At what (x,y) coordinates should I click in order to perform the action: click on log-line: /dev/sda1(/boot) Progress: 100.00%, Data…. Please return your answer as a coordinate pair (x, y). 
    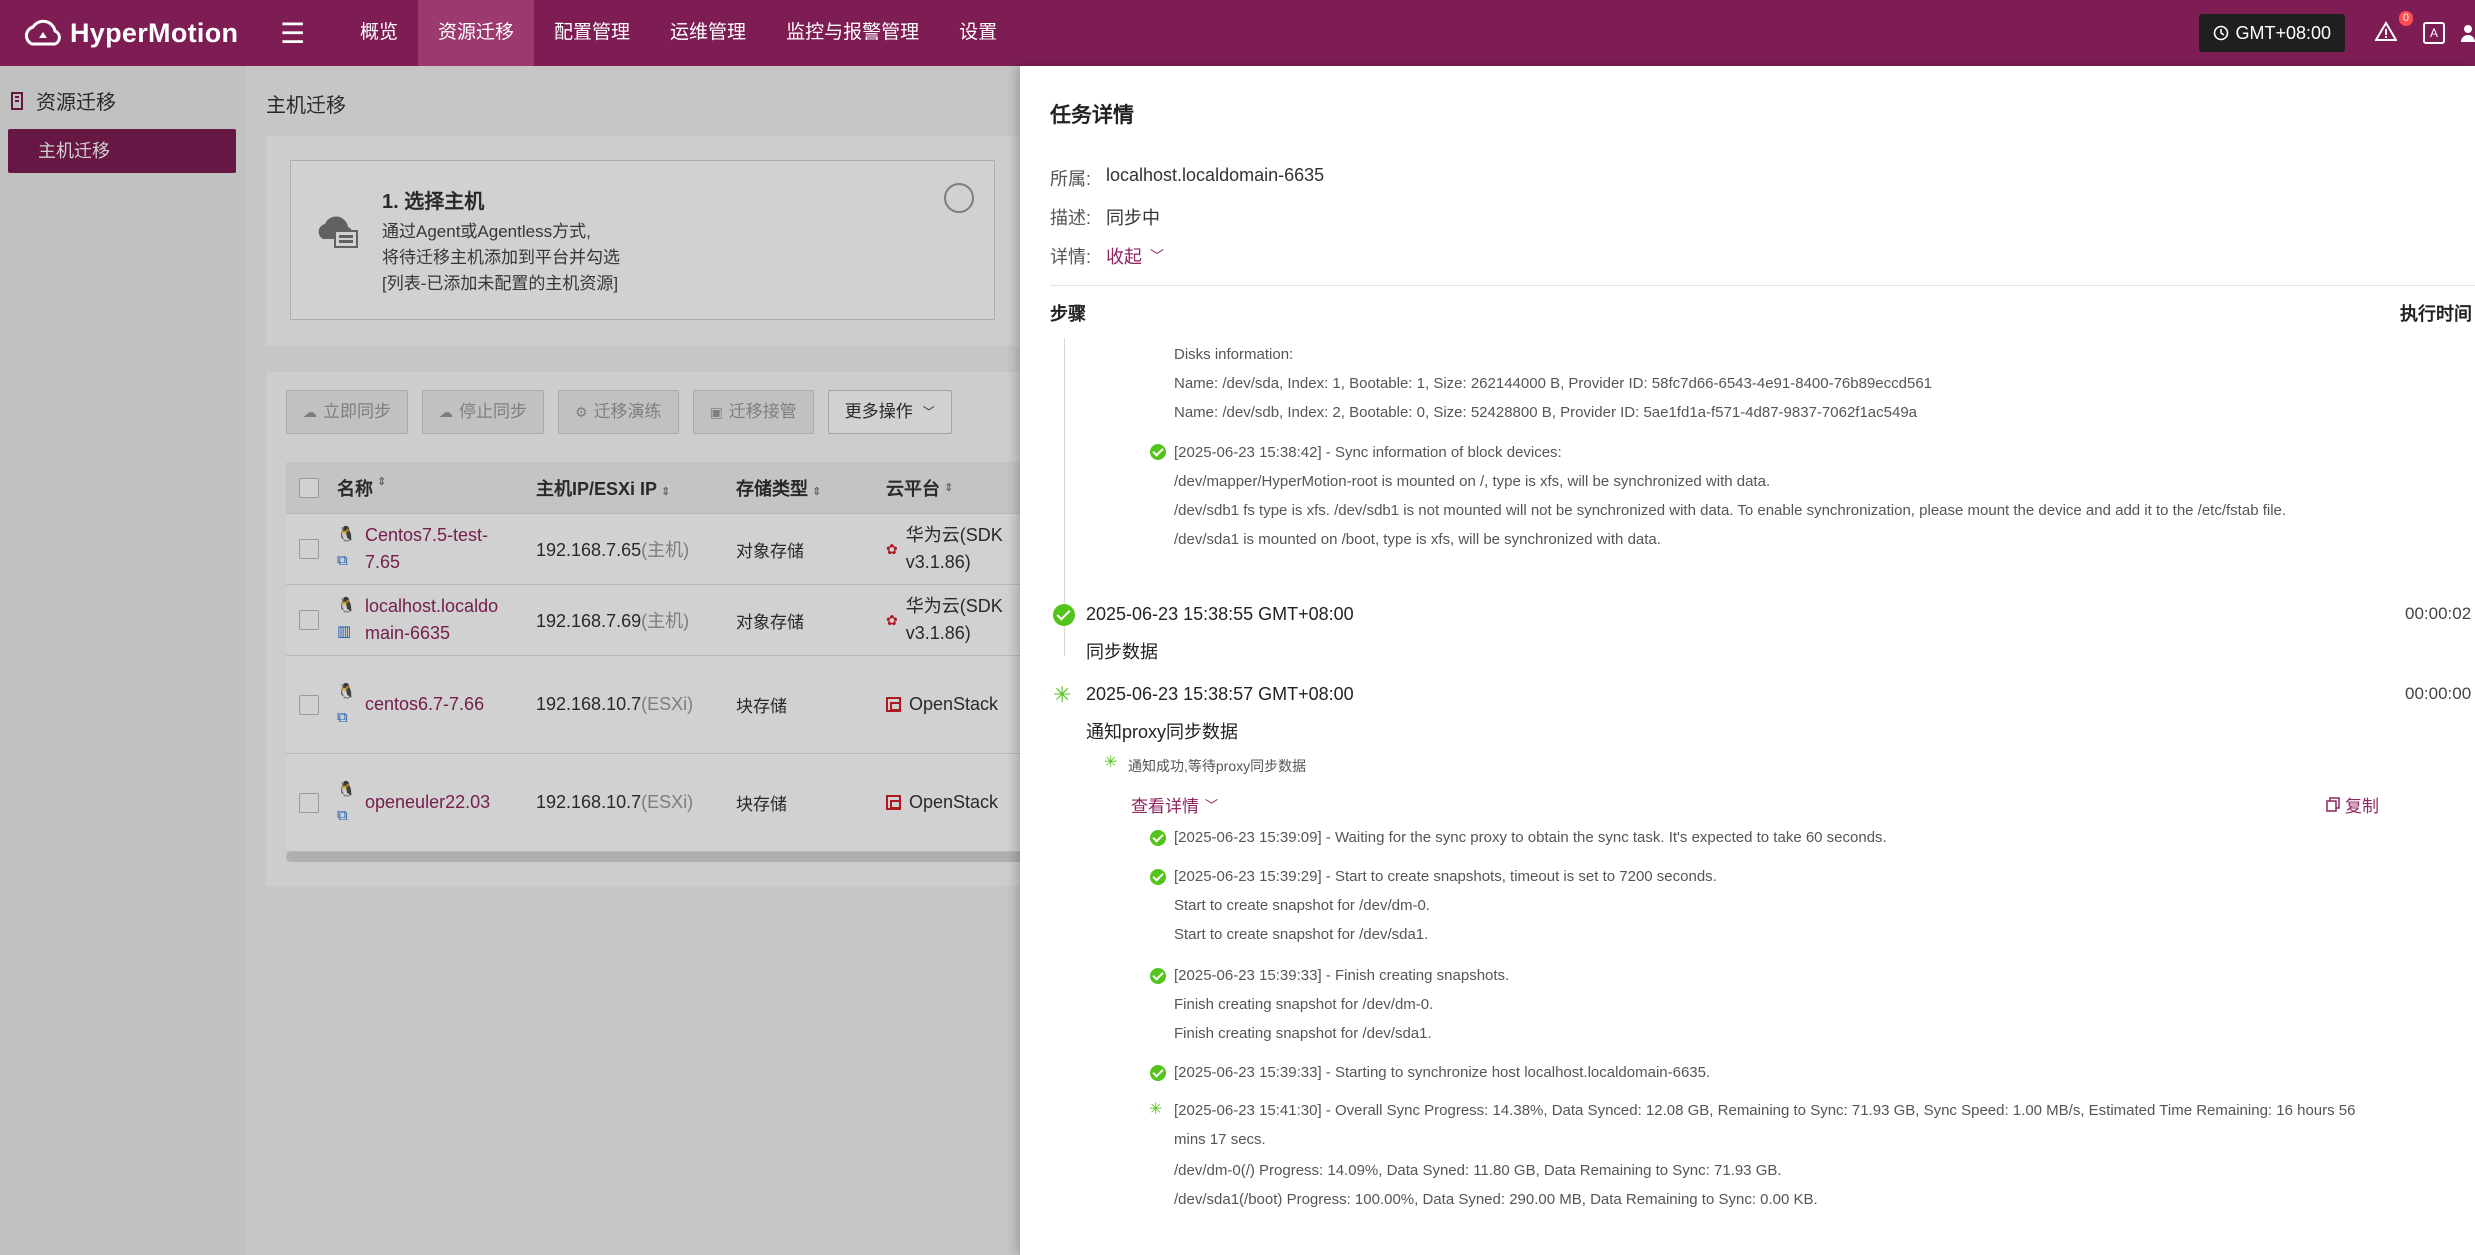
    Looking at the image, I should click on (1496, 1199).